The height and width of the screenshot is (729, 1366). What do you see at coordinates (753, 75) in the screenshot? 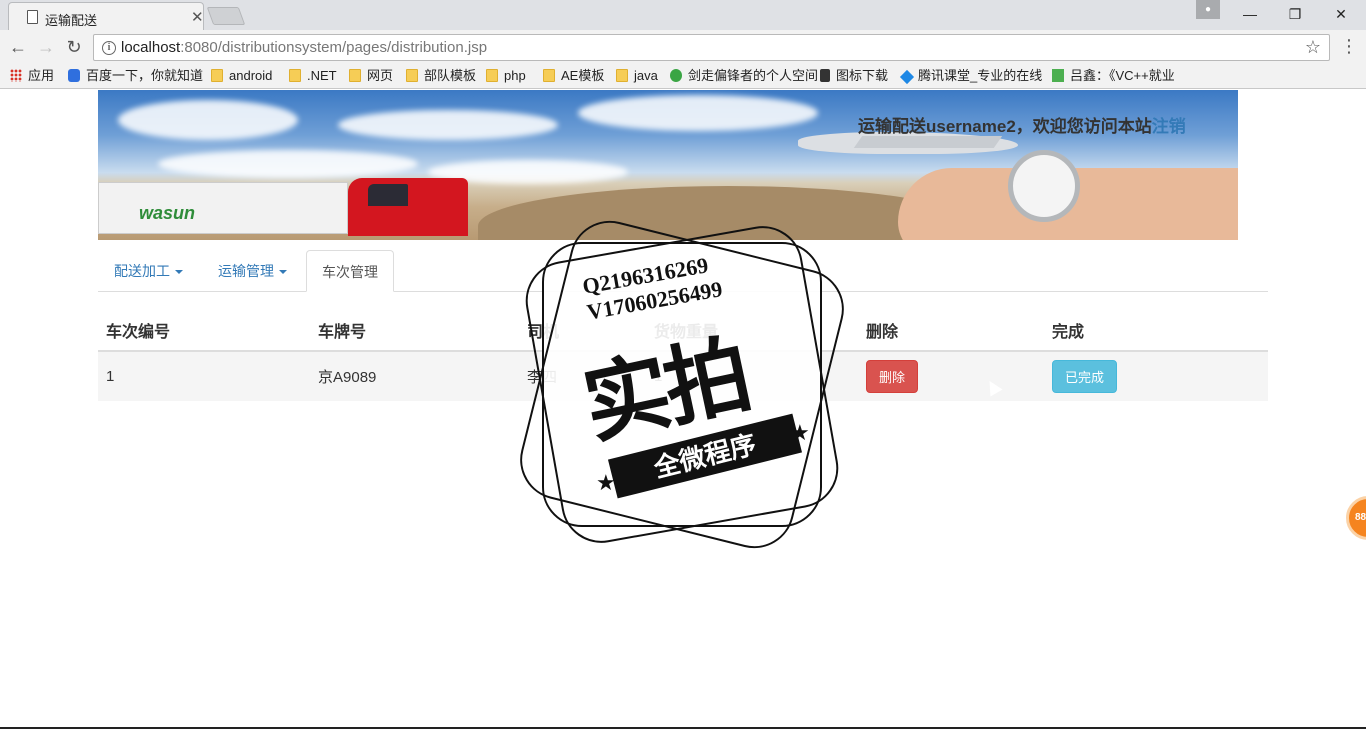
I see `bookmark-label: 剑走偏锋者的个人空间` at bounding box center [753, 75].